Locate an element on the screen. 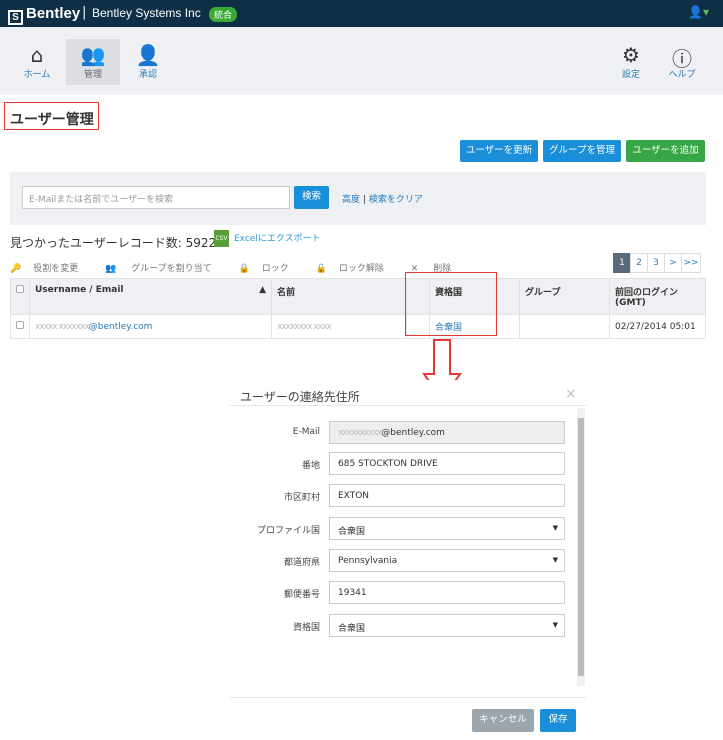  page-3: 3 is located at coordinates (656, 263).